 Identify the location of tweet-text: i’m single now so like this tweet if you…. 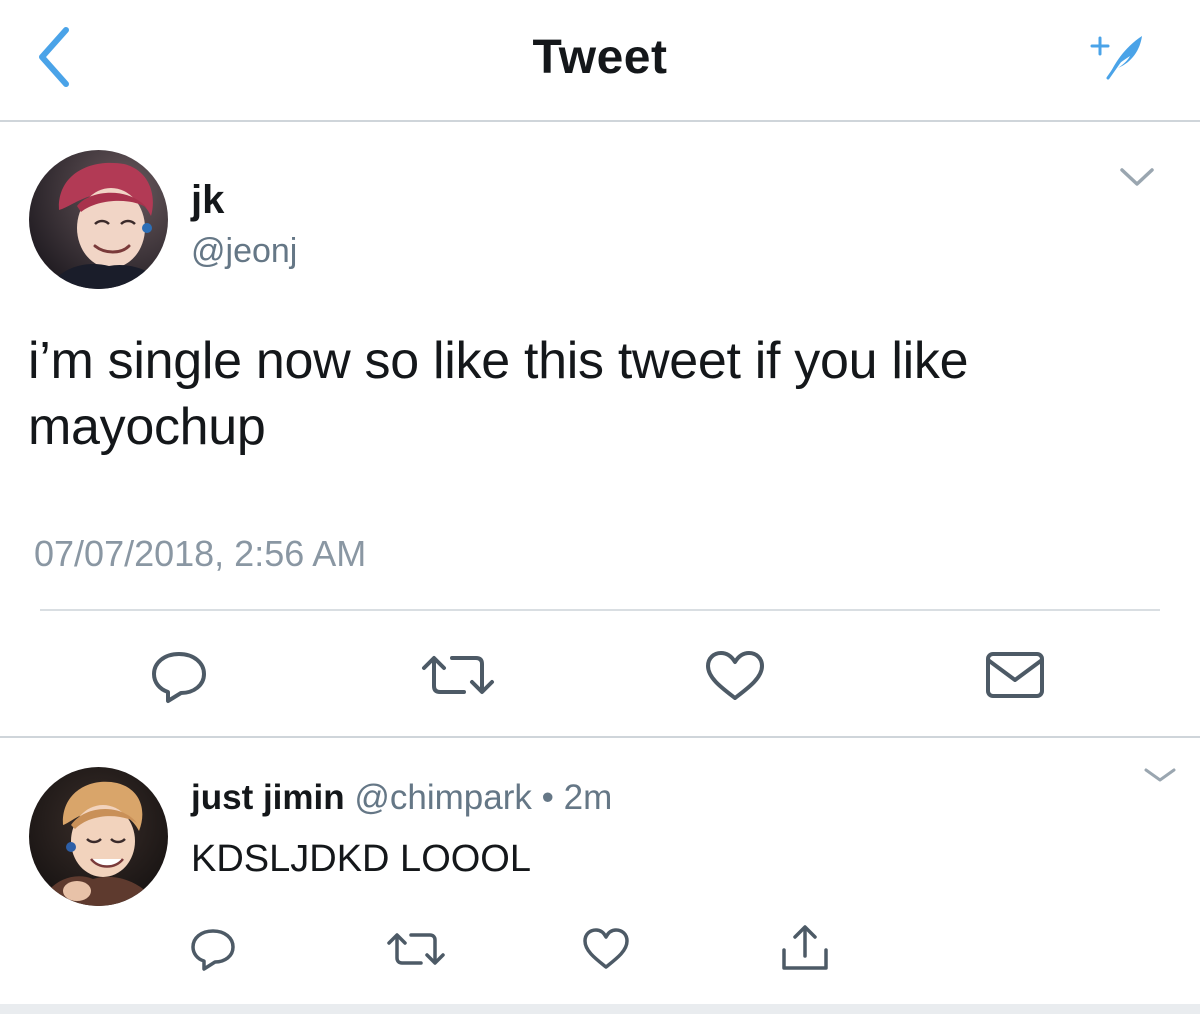
(498, 394).